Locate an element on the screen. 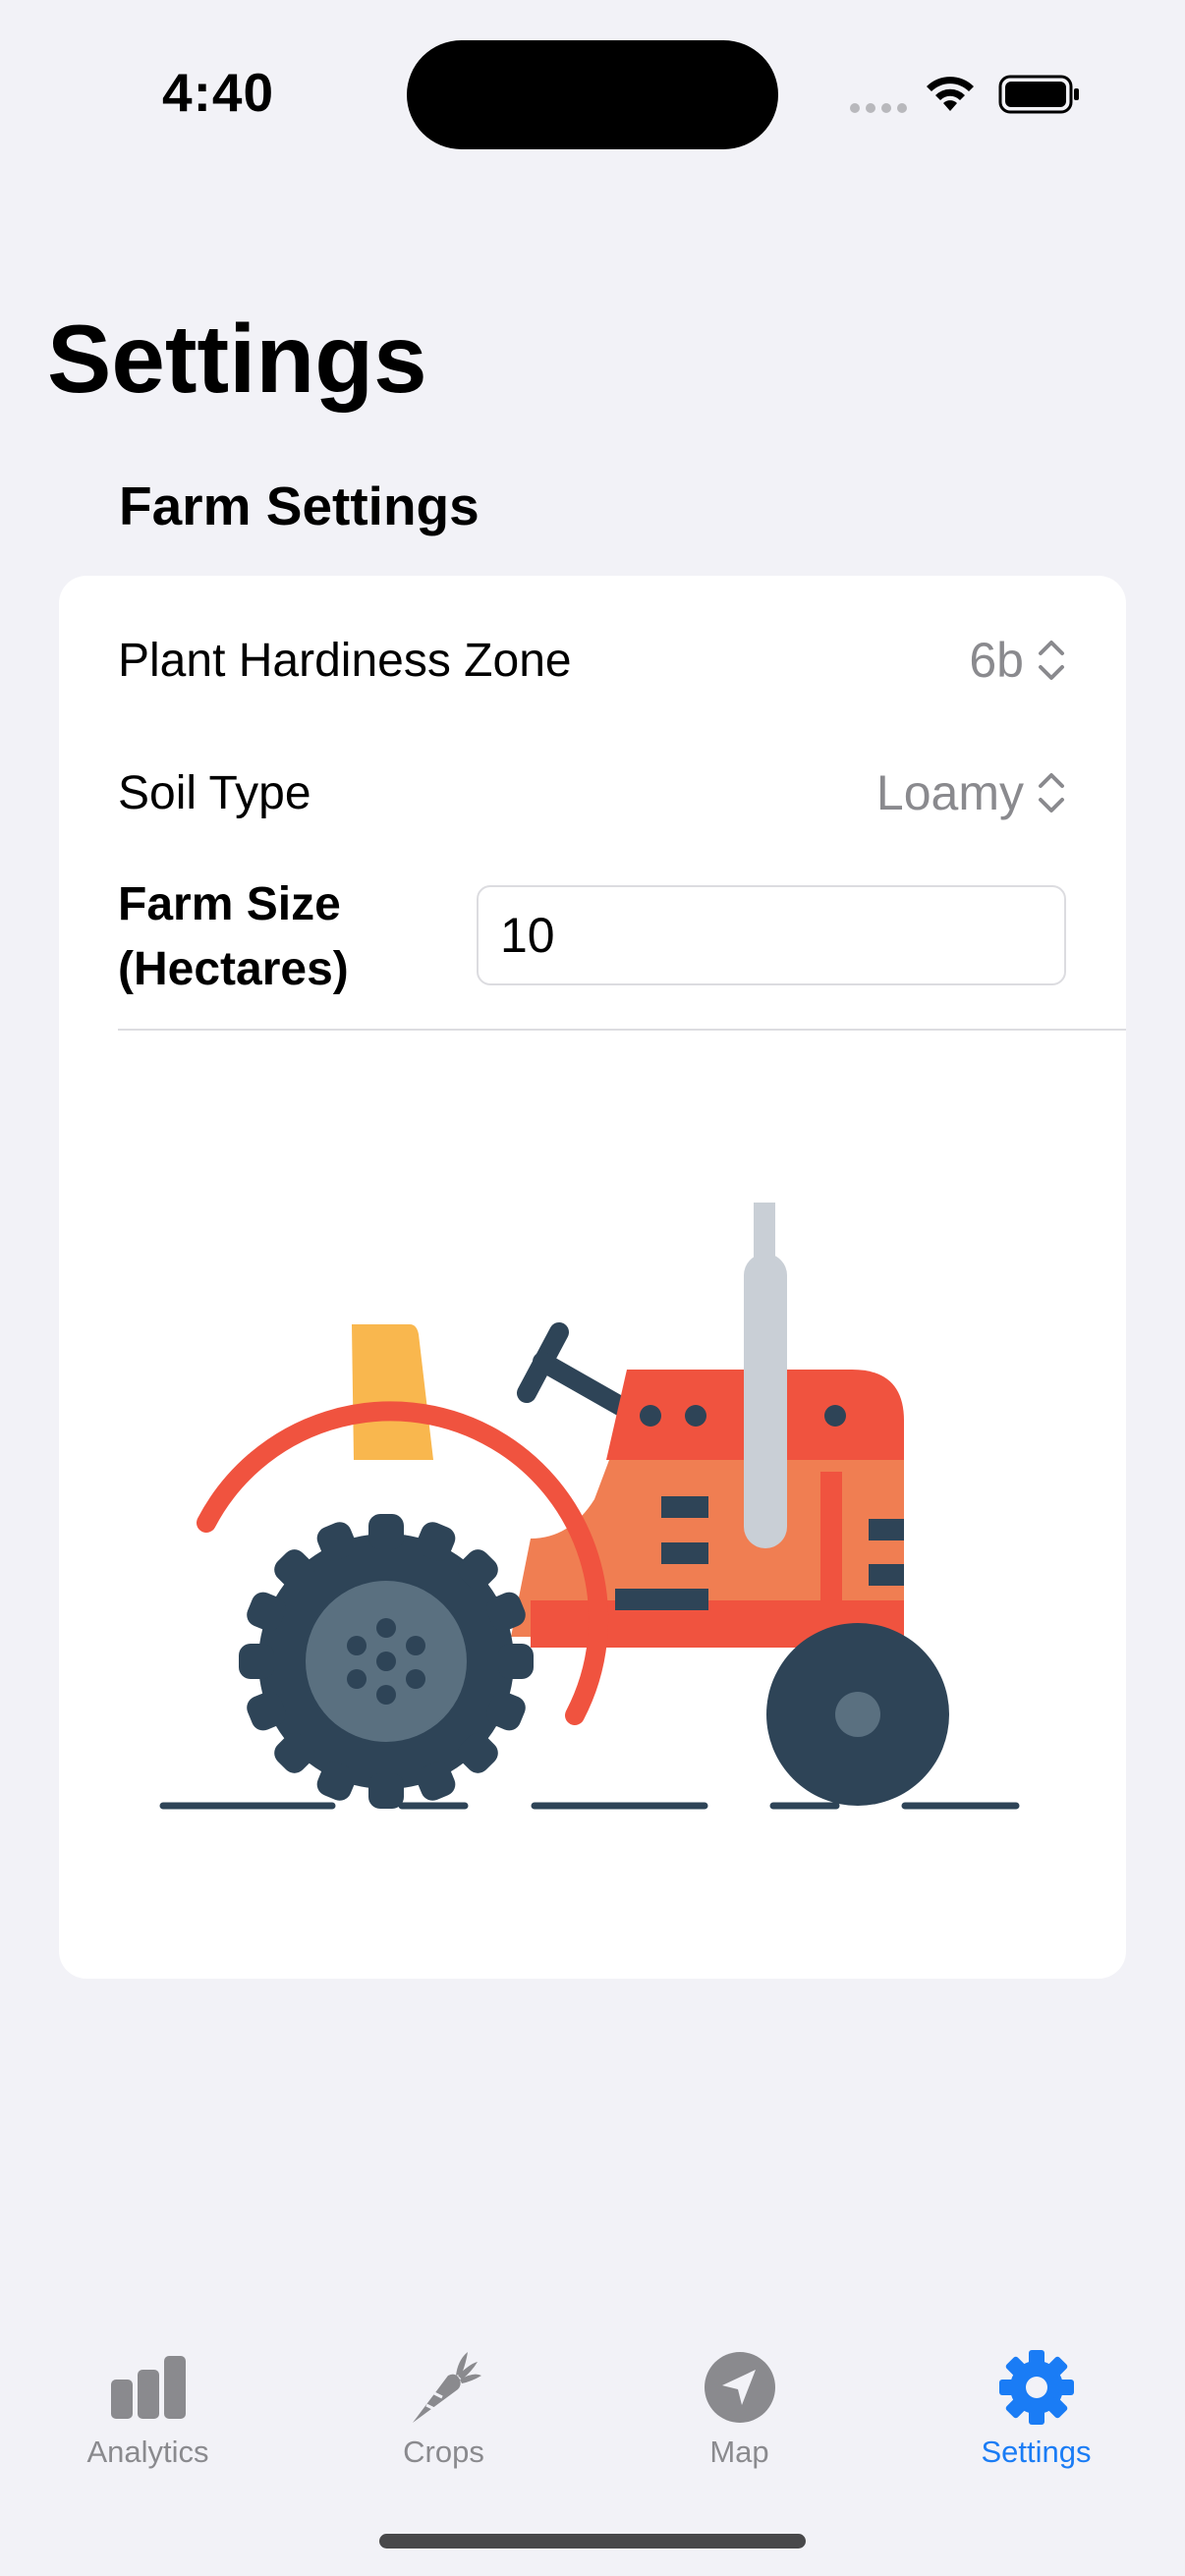 Image resolution: width=1185 pixels, height=2576 pixels. carrot-icon is located at coordinates (447, 2387).